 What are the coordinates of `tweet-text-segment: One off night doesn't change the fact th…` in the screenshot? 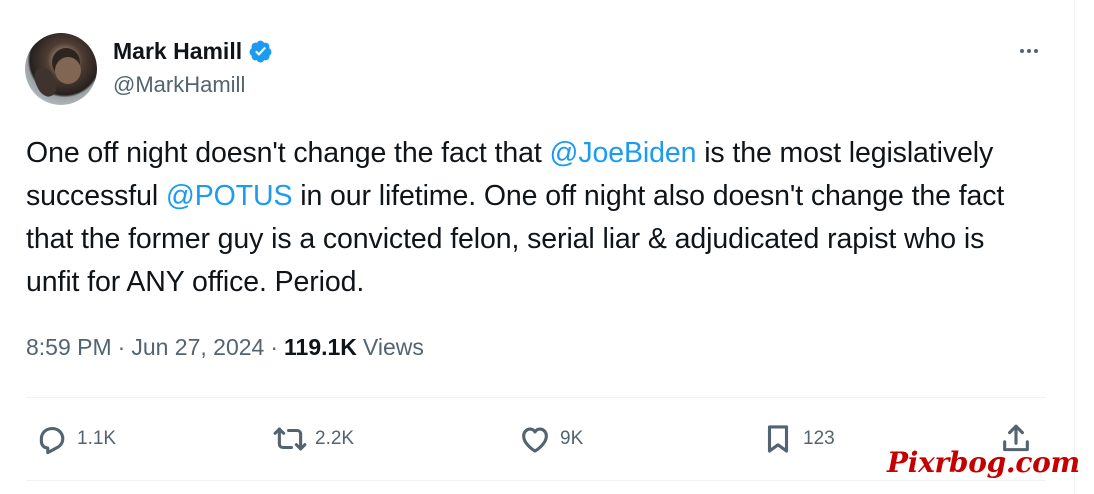 It's located at (288, 153).